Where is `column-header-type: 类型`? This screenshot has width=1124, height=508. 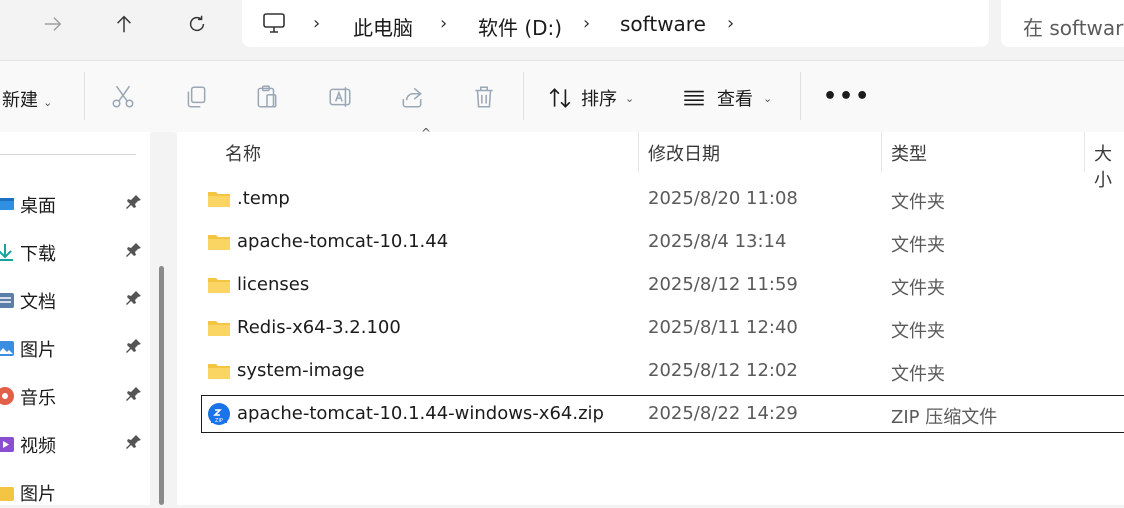
column-header-type: 类型 is located at coordinates (909, 153).